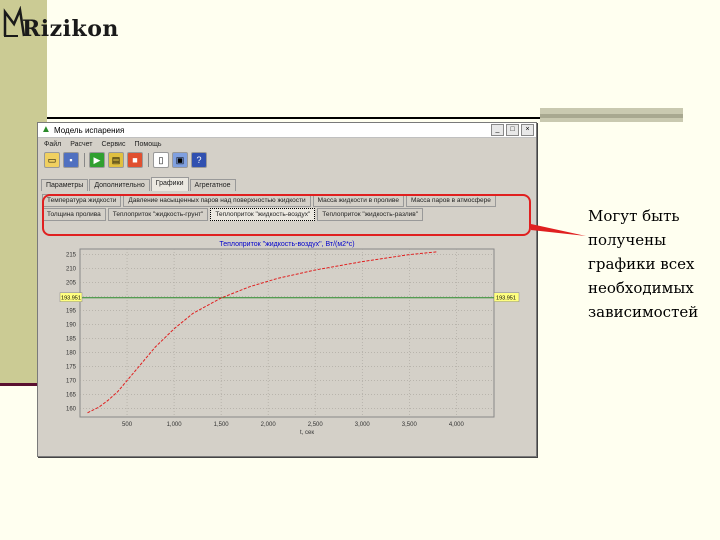 The image size is (720, 540). What do you see at coordinates (169, 184) in the screenshot?
I see `tab-graphs: Графики` at bounding box center [169, 184].